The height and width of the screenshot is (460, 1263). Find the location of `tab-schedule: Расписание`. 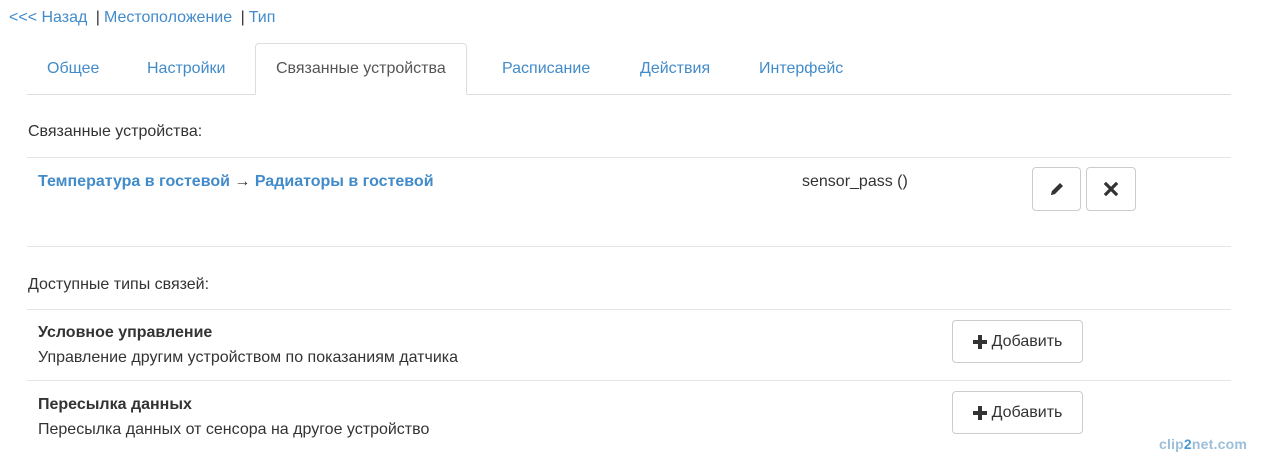

tab-schedule: Расписание is located at coordinates (546, 68).